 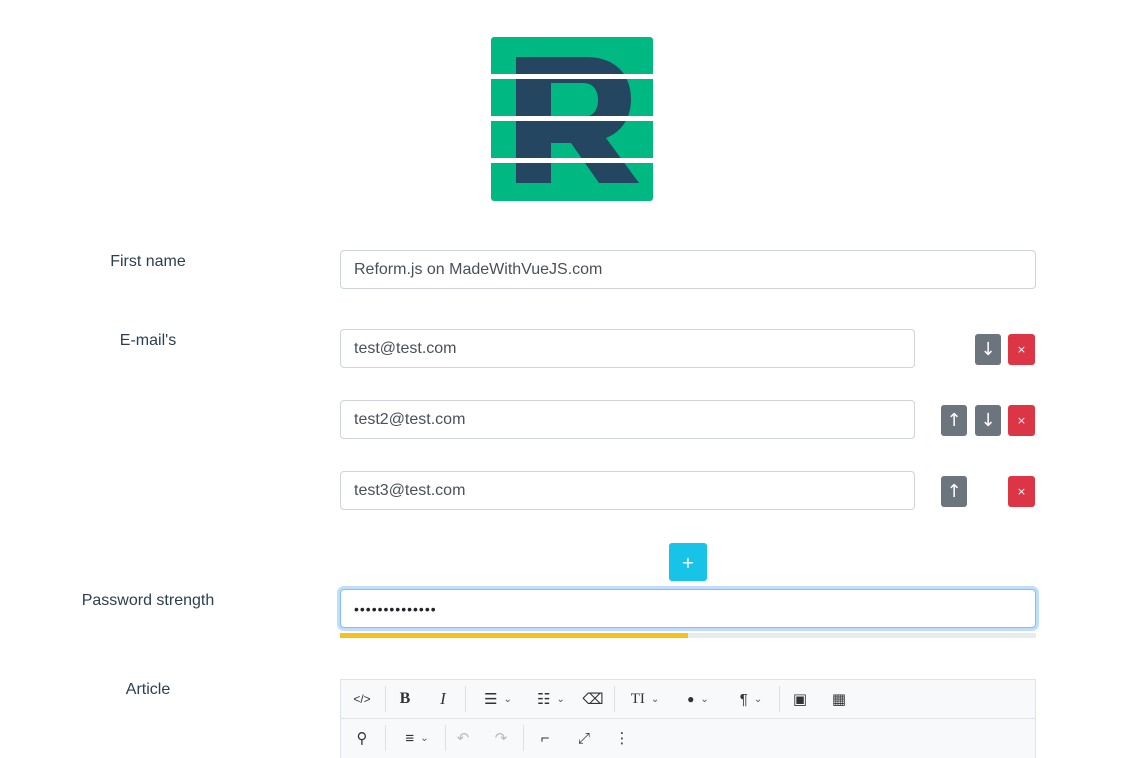 I want to click on unordered-list-dropdown: ☰ ⌄, so click(x=498, y=699).